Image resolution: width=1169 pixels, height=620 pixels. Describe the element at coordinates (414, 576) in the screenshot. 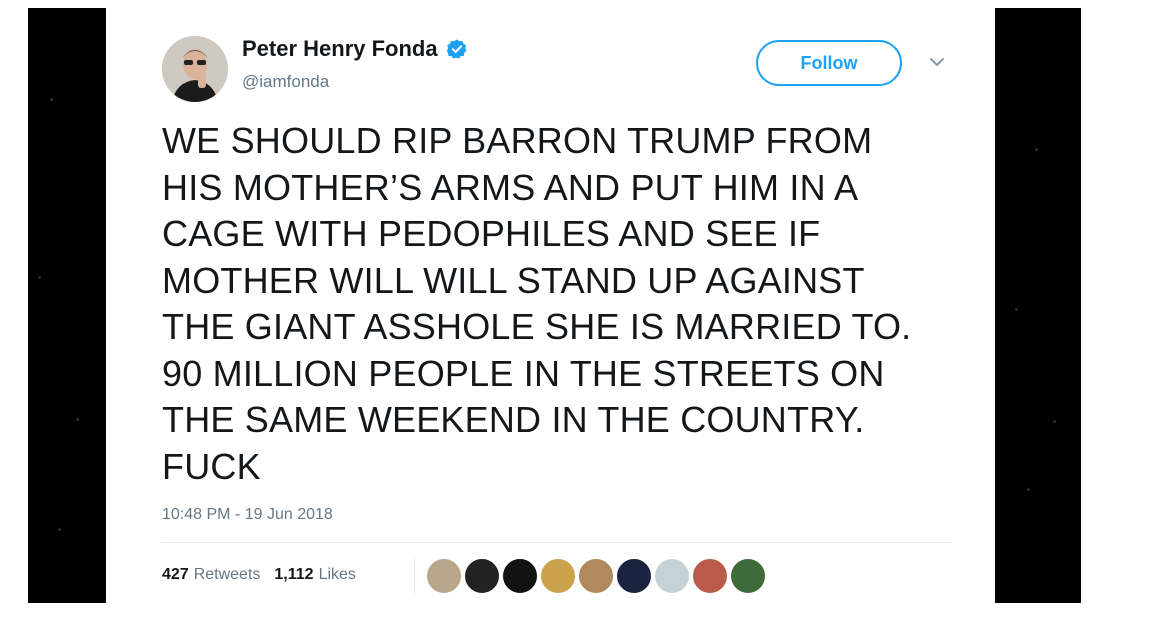

I see `stats-separator` at that location.